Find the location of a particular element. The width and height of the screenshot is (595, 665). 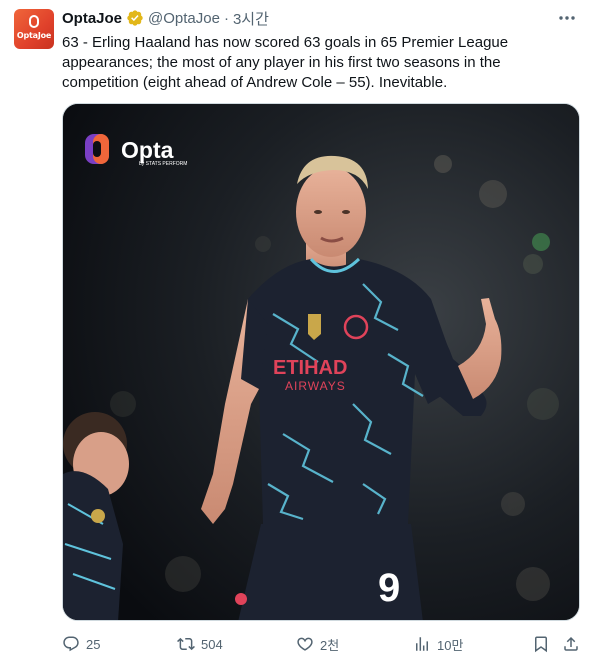

bookmark-icon is located at coordinates (541, 644).